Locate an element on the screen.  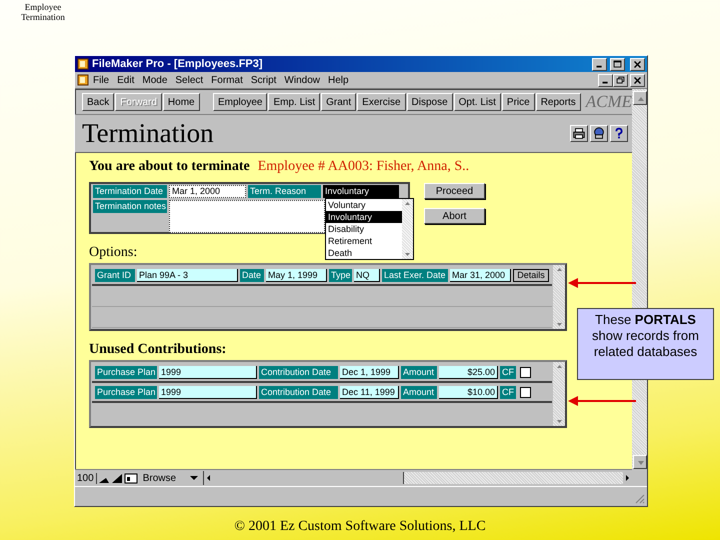
field-label: Date is located at coordinates (252, 275).